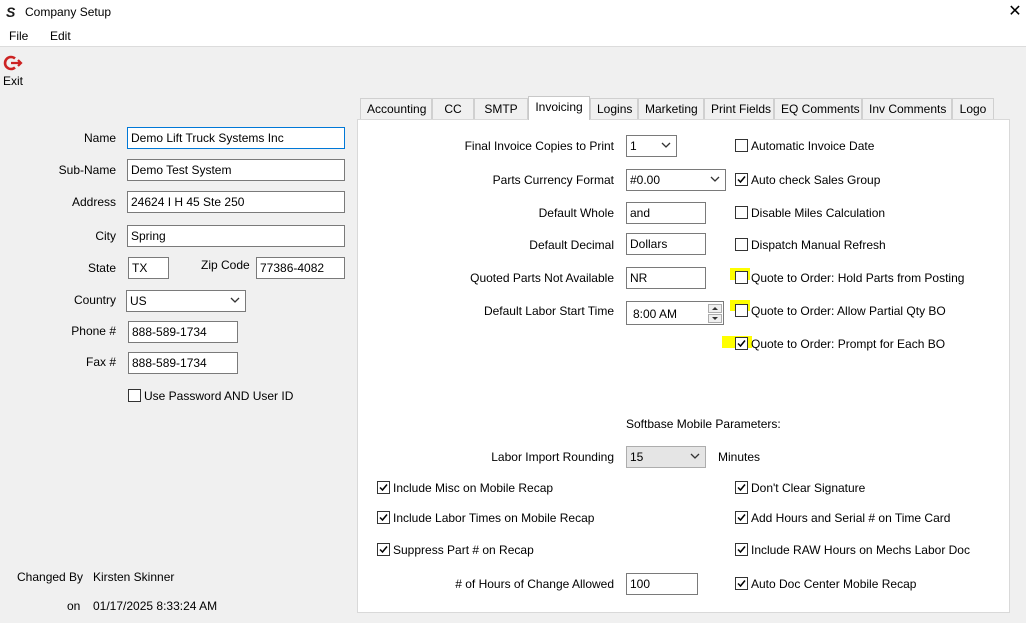 This screenshot has height=623, width=1026. What do you see at coordinates (808, 488) in the screenshot?
I see `dont-clear-signature-label: Don't Clear Signature` at bounding box center [808, 488].